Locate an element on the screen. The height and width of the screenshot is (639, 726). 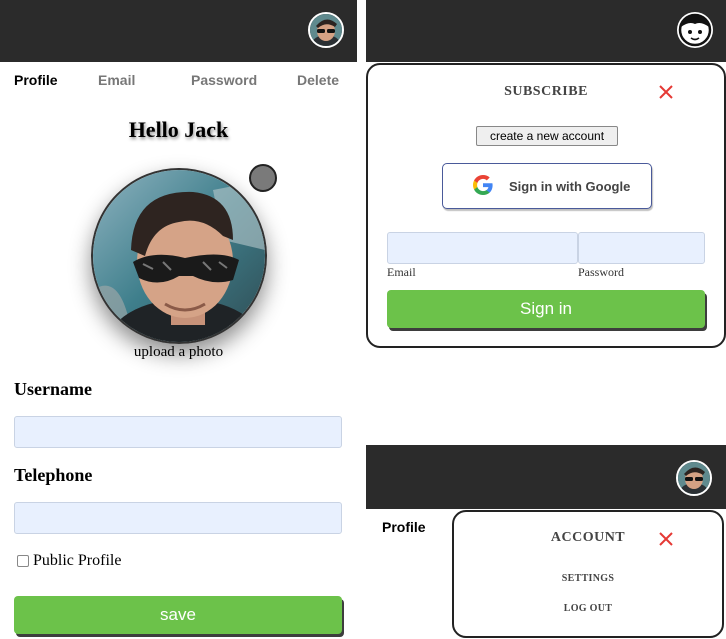
signin-button: Sign in is located at coordinates (546, 309).